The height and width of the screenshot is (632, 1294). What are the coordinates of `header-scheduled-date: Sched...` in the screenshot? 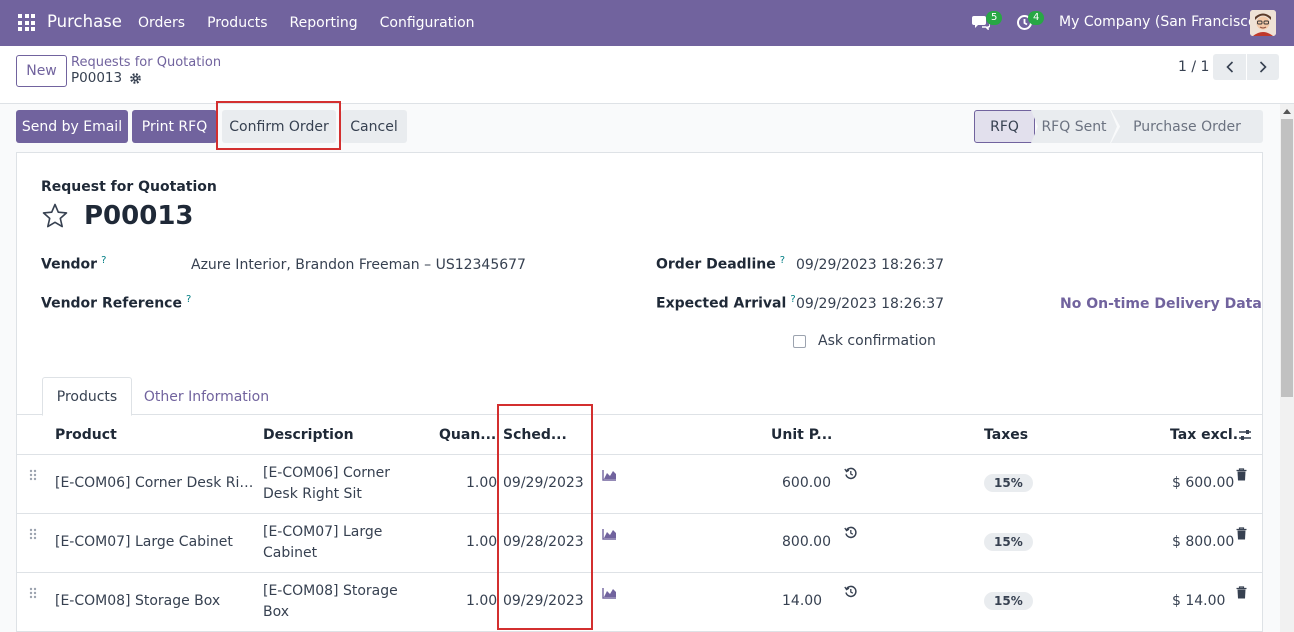 It's located at (535, 435).